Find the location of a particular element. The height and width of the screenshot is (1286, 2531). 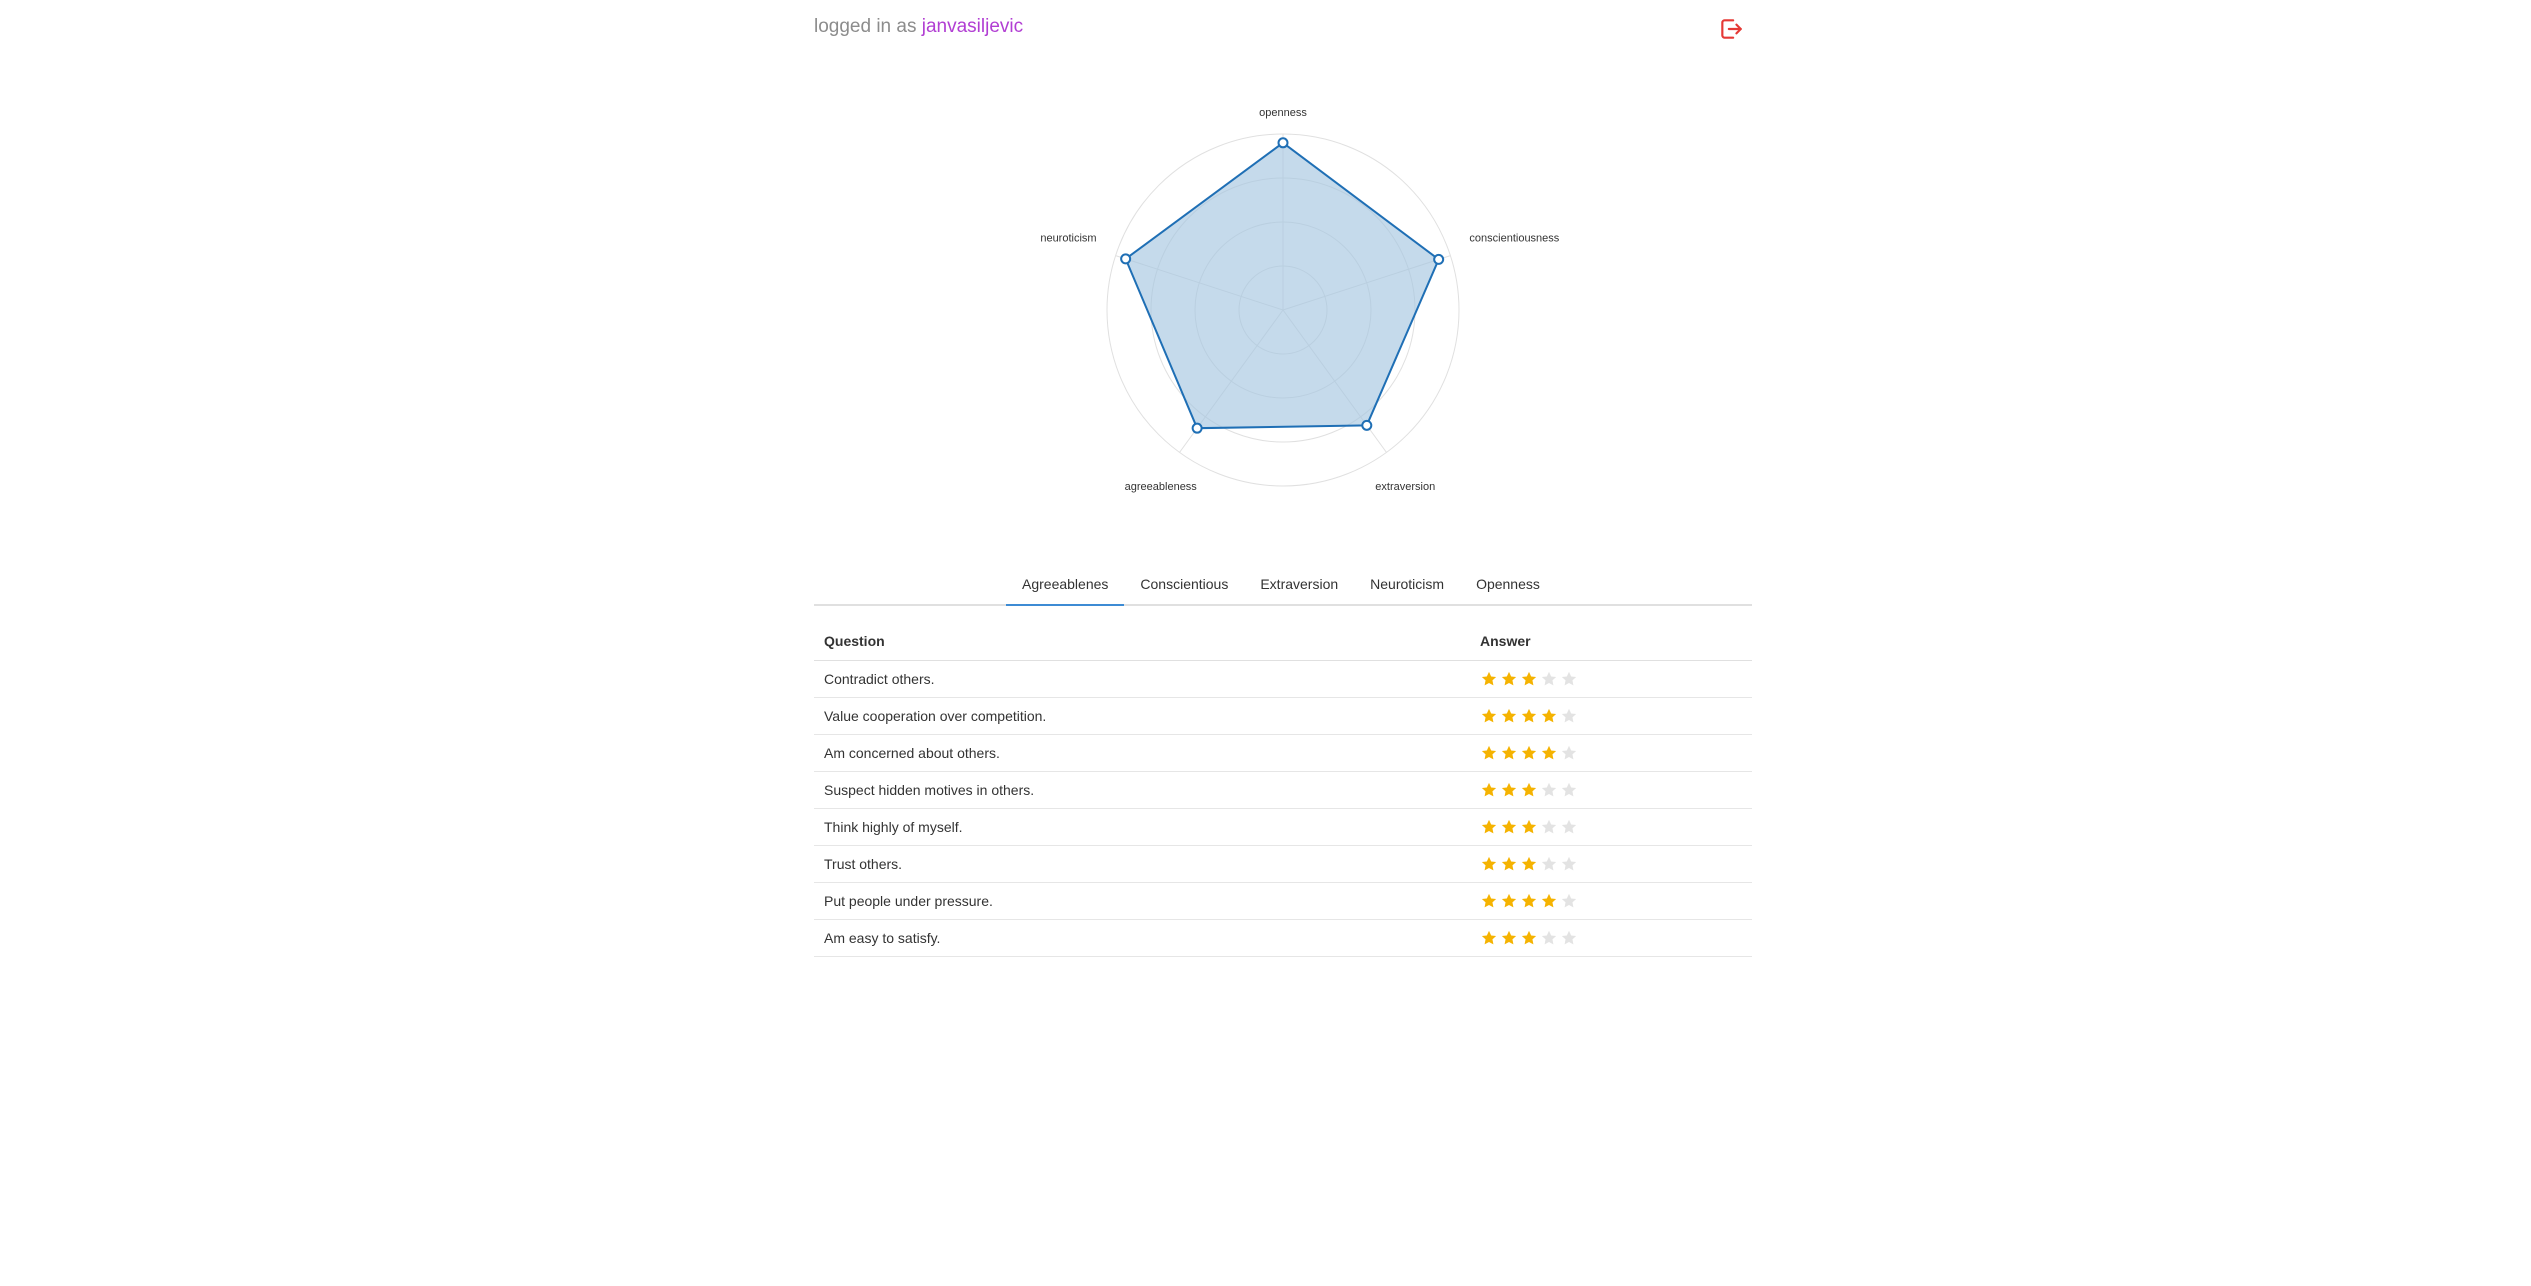

tab-neuroticism: Neuroticism is located at coordinates (1407, 584).